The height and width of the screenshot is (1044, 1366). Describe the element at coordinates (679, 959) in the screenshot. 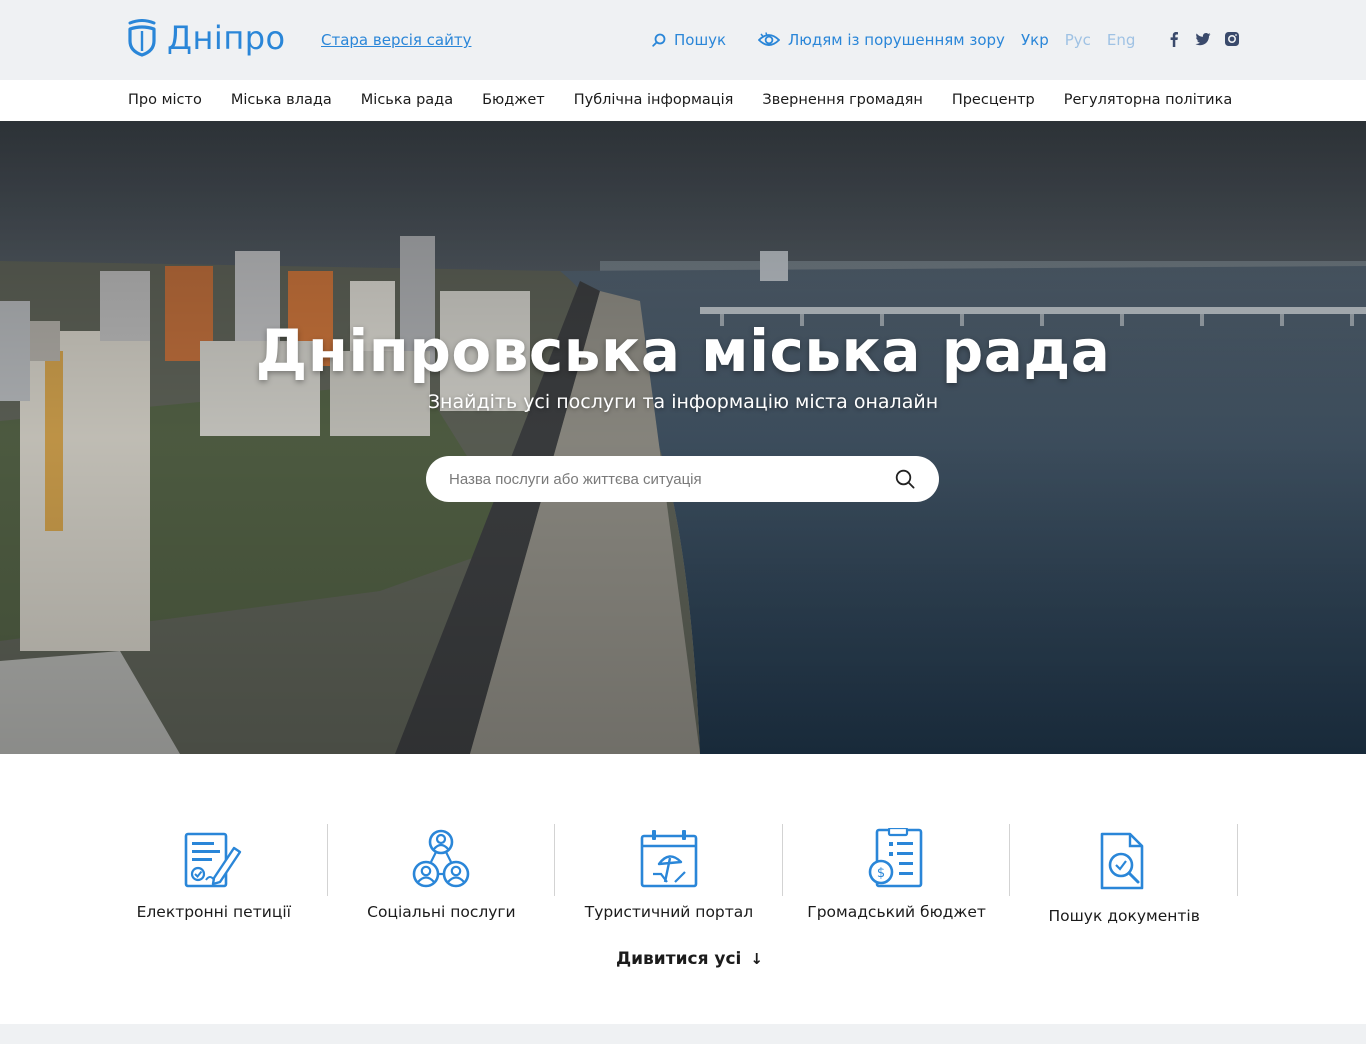

I see `see-all-label: Дивитися усі` at that location.